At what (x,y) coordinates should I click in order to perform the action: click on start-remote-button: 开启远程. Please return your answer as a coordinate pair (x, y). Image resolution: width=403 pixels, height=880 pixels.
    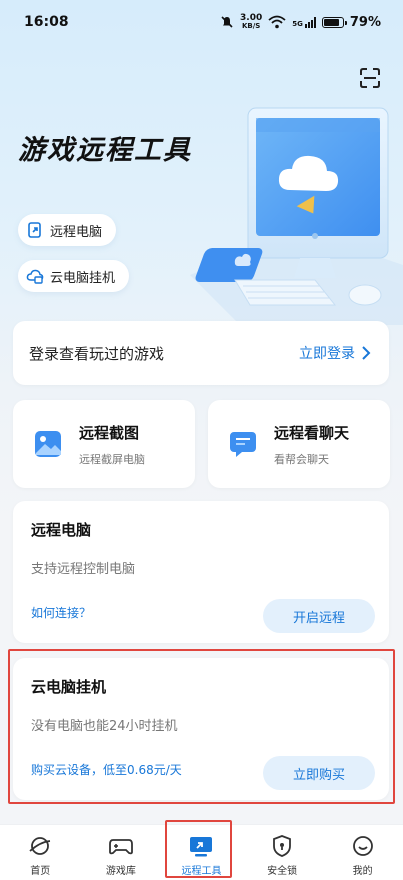
    Looking at the image, I should click on (319, 616).